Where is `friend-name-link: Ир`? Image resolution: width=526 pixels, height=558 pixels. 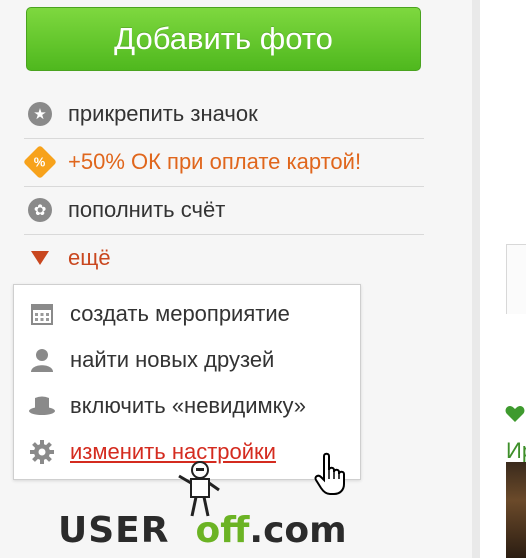 friend-name-link: Ир is located at coordinates (516, 451).